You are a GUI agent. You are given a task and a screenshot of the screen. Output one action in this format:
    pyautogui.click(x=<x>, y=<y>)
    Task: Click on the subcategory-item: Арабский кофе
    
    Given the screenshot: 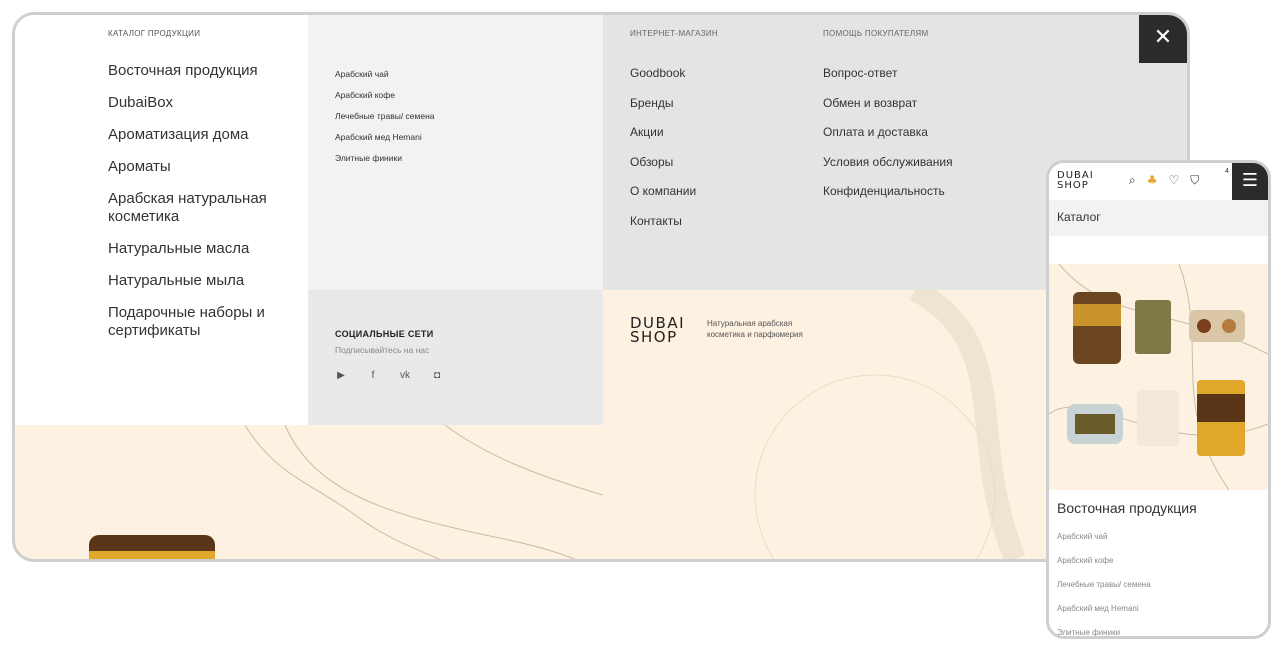 What is the action you would take?
    pyautogui.click(x=385, y=100)
    